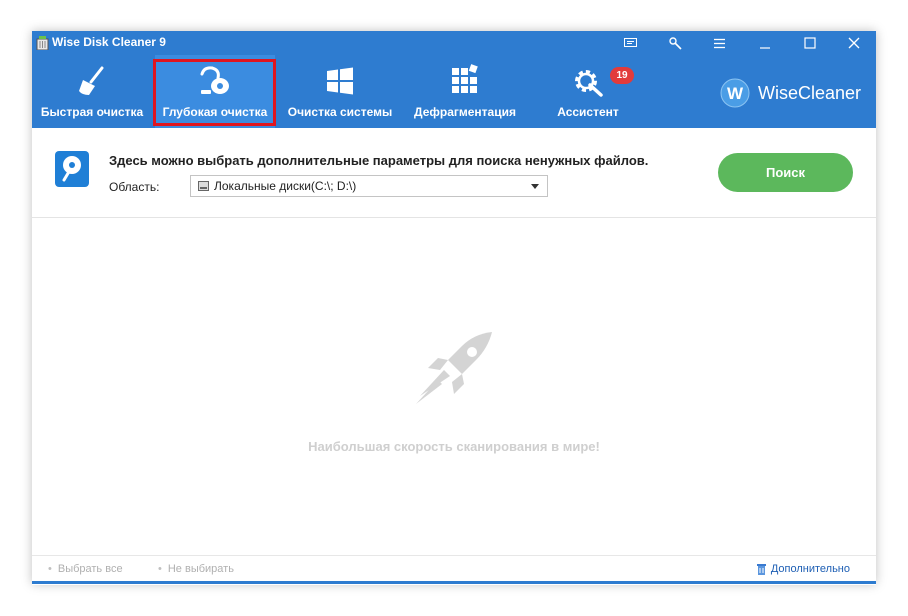 The height and width of the screenshot is (616, 908). I want to click on menu-button, so click(719, 43).